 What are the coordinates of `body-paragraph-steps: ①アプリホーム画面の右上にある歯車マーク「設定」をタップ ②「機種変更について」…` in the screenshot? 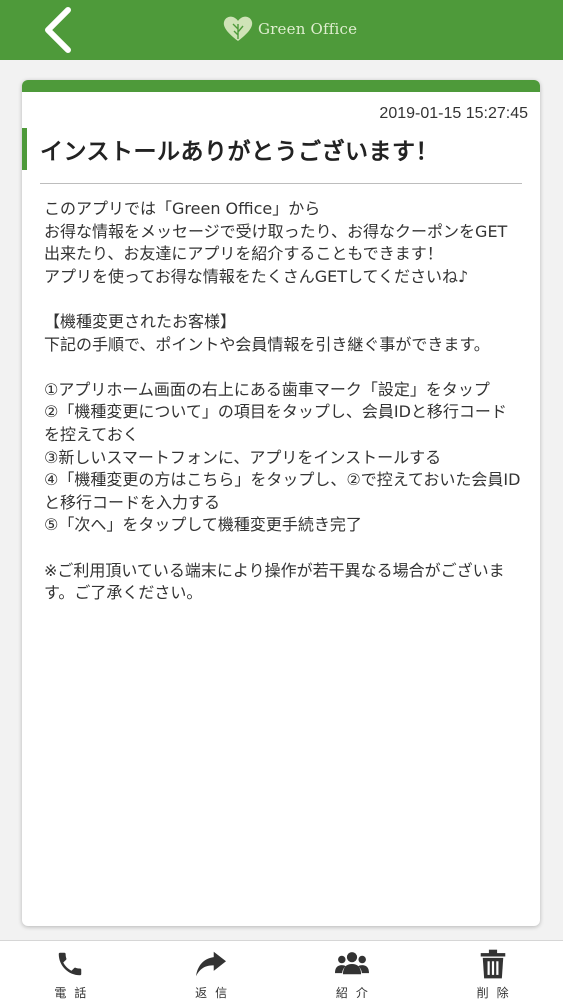 It's located at (282, 457).